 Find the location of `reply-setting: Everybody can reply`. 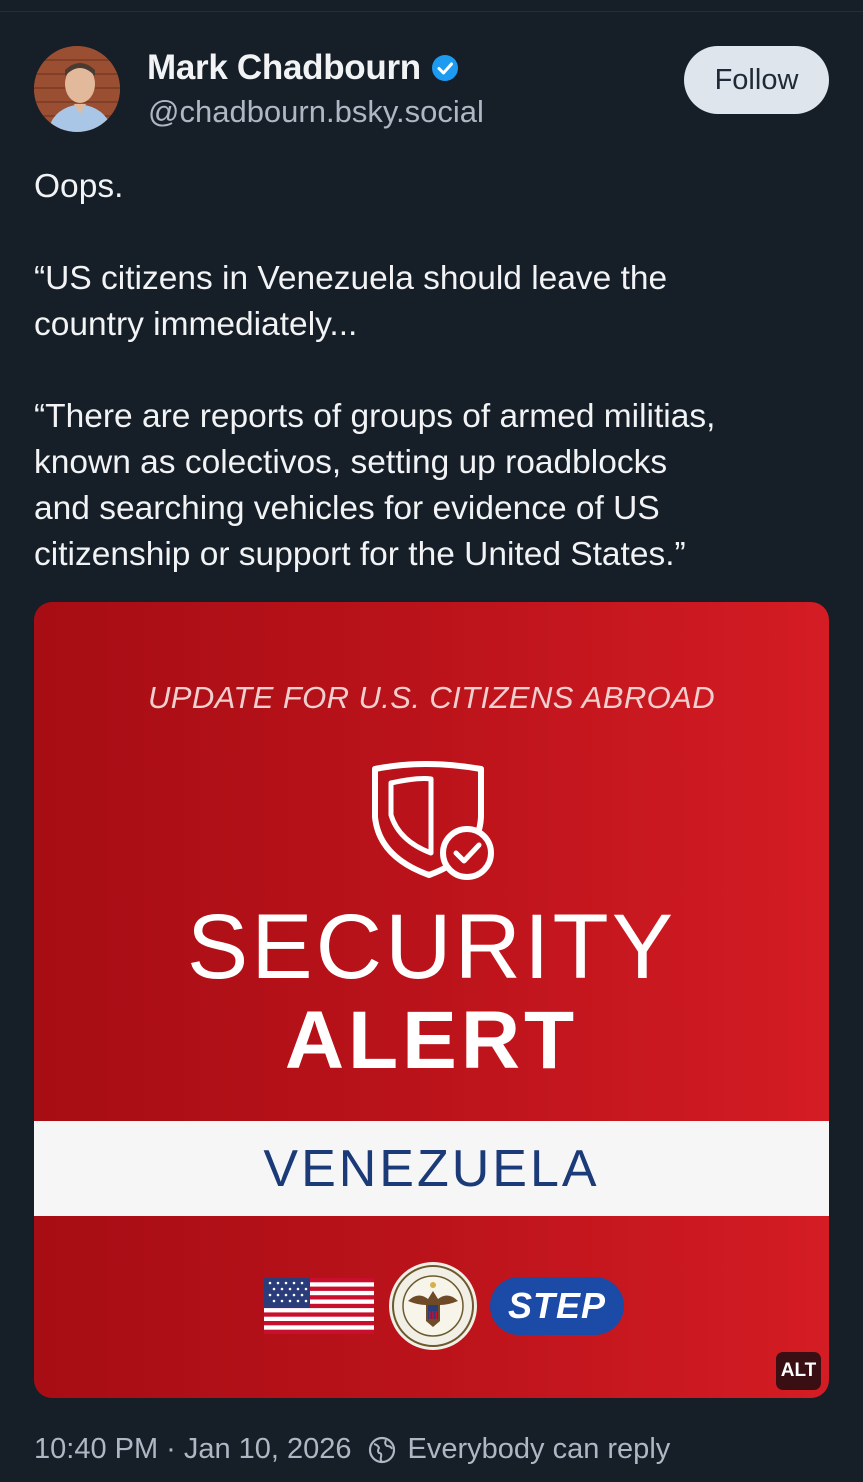

reply-setting: Everybody can reply is located at coordinates (539, 1449).